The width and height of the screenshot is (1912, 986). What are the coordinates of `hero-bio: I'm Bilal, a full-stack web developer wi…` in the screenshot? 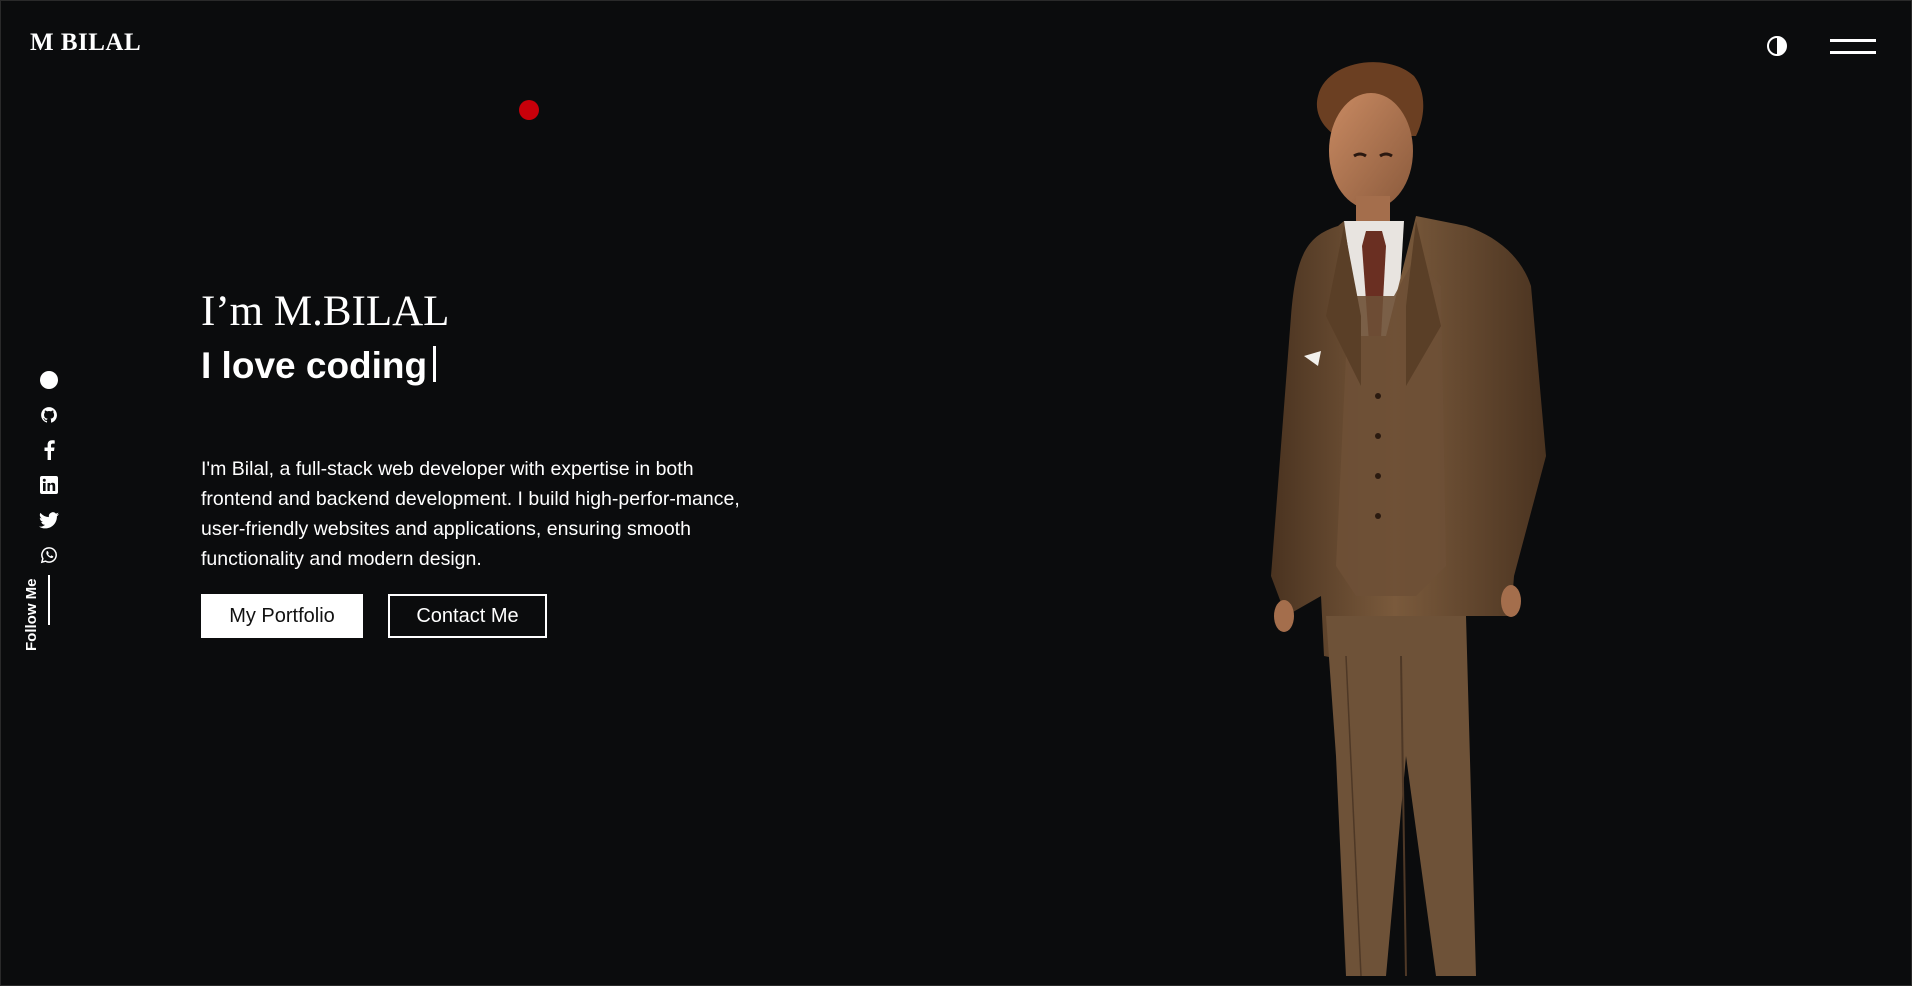 It's located at (470, 514).